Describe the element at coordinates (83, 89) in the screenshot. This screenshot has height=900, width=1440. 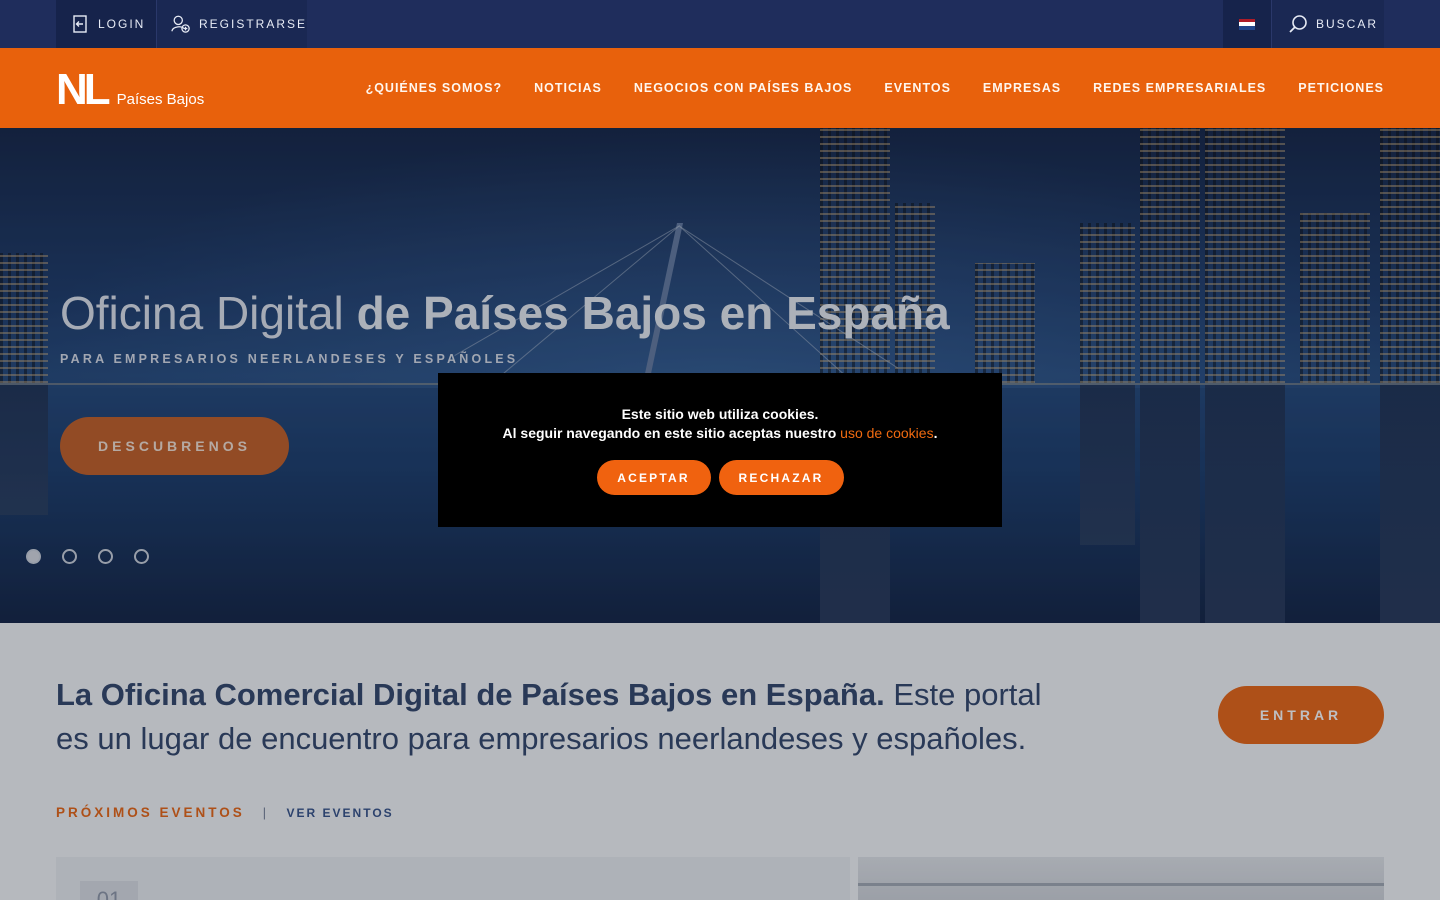
I see `logo-mark: NL` at that location.